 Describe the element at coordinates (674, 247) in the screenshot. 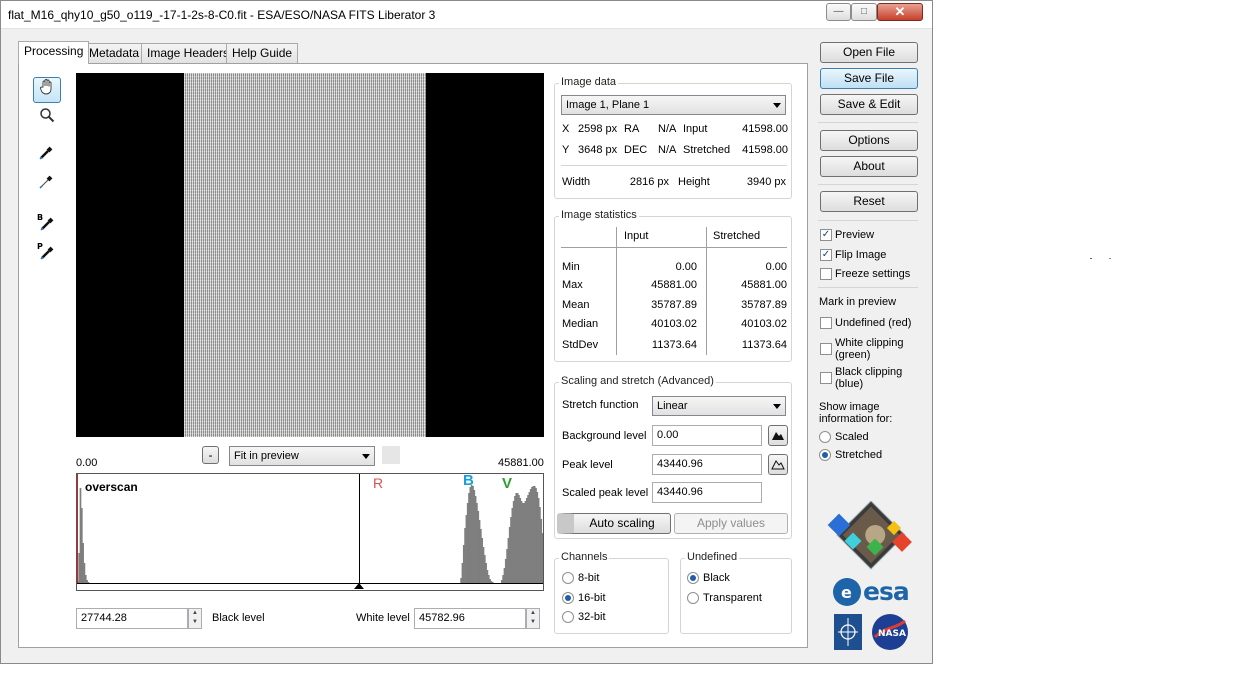

I see `stats-header-separator` at that location.